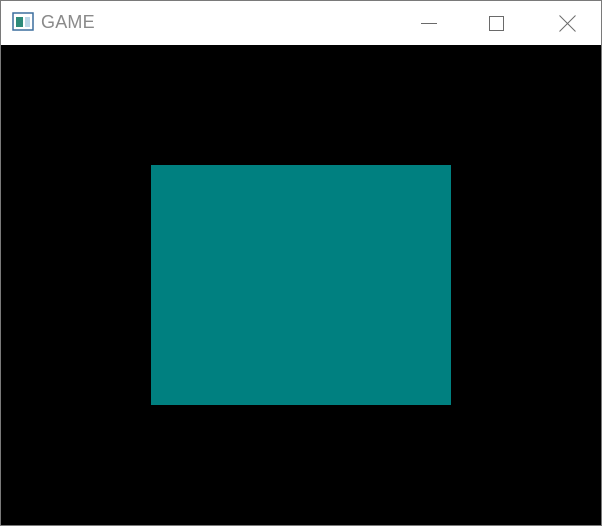 Image resolution: width=602 pixels, height=526 pixels. I want to click on maximize-button, so click(496, 23).